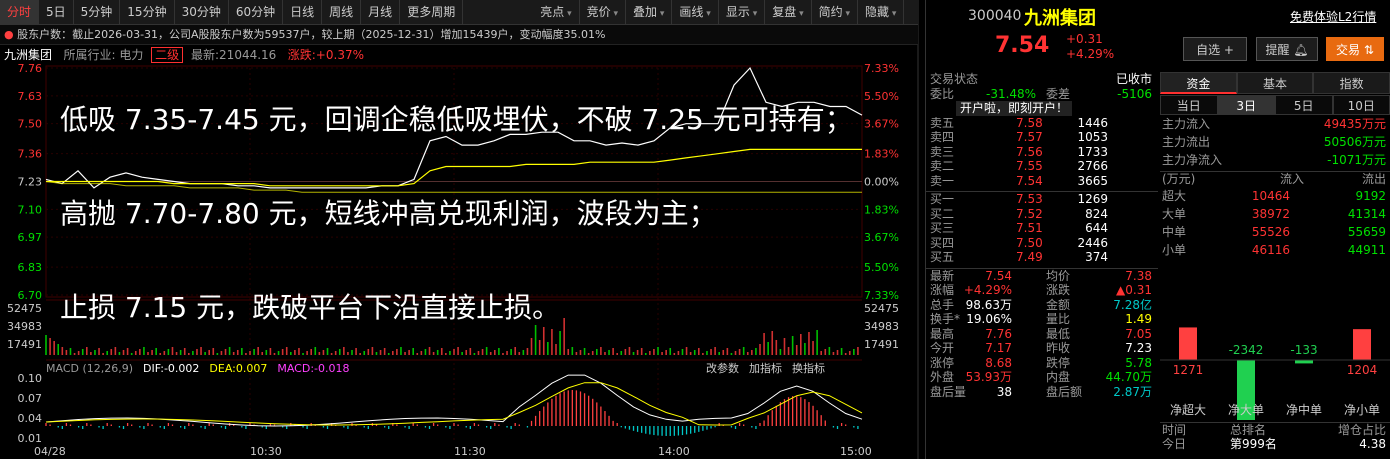  I want to click on fund-bottom-header: 时间 总排名 增仓占比, so click(1275, 429).